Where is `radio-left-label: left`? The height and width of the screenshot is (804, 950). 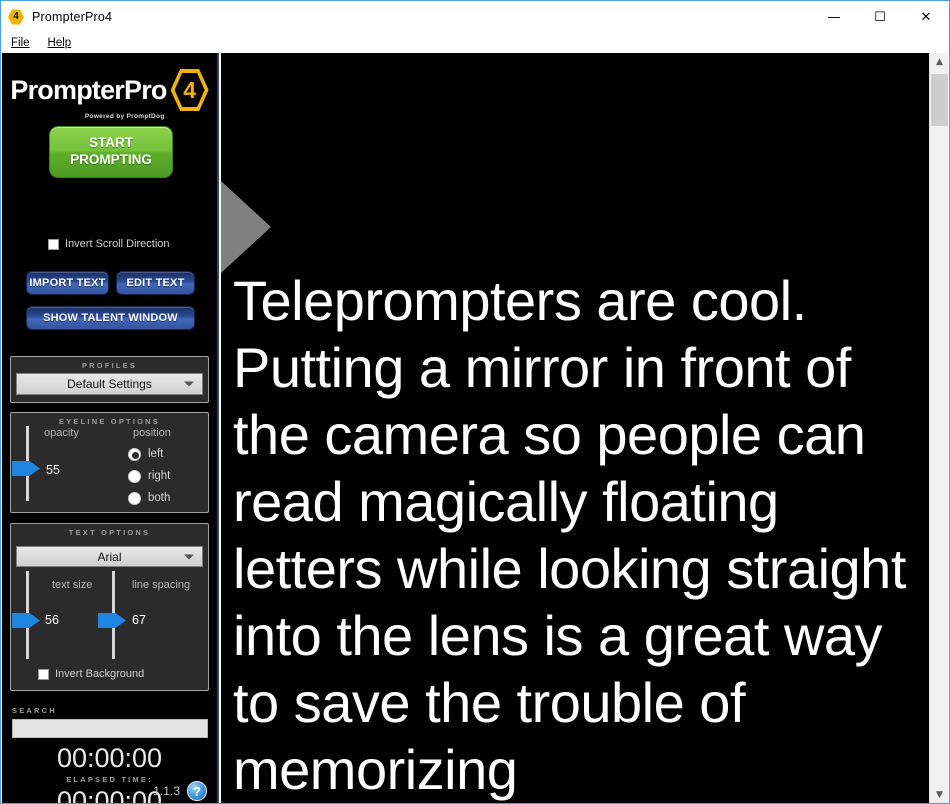 radio-left-label: left is located at coordinates (156, 454).